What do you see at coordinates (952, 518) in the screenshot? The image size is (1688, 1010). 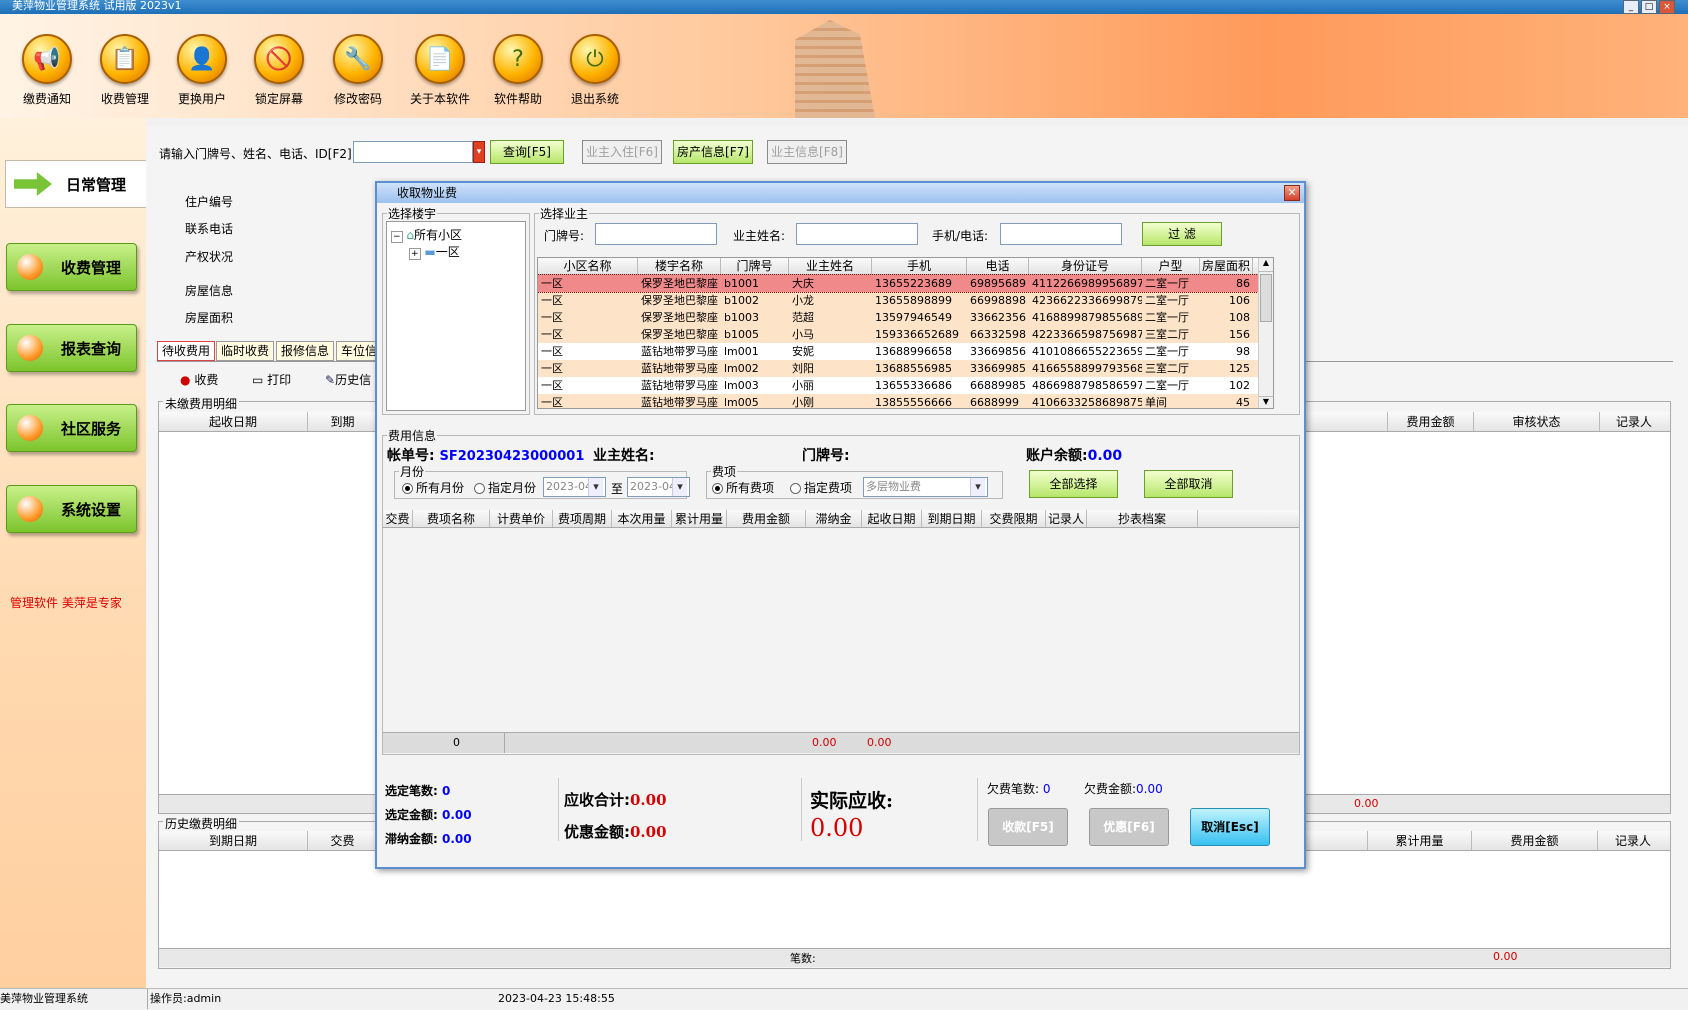 I see `fee-col-header: 到期日期` at bounding box center [952, 518].